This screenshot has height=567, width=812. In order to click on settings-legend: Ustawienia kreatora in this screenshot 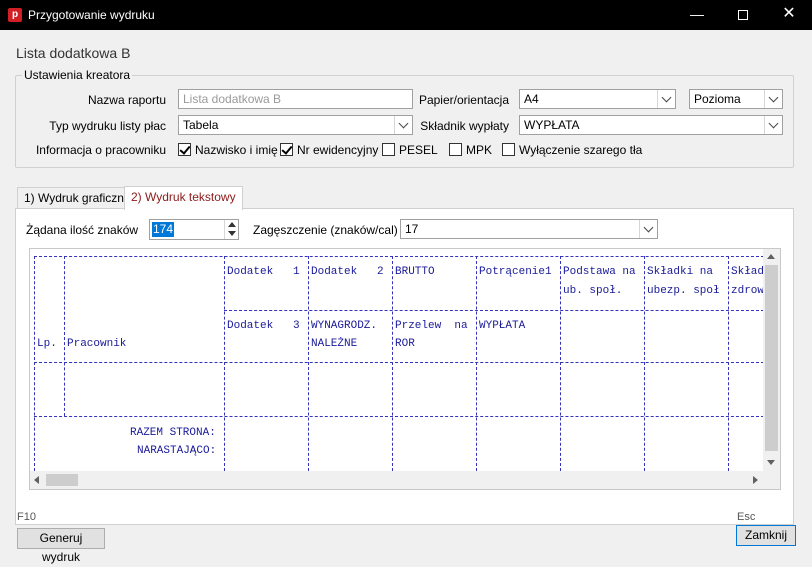, I will do `click(77, 75)`.